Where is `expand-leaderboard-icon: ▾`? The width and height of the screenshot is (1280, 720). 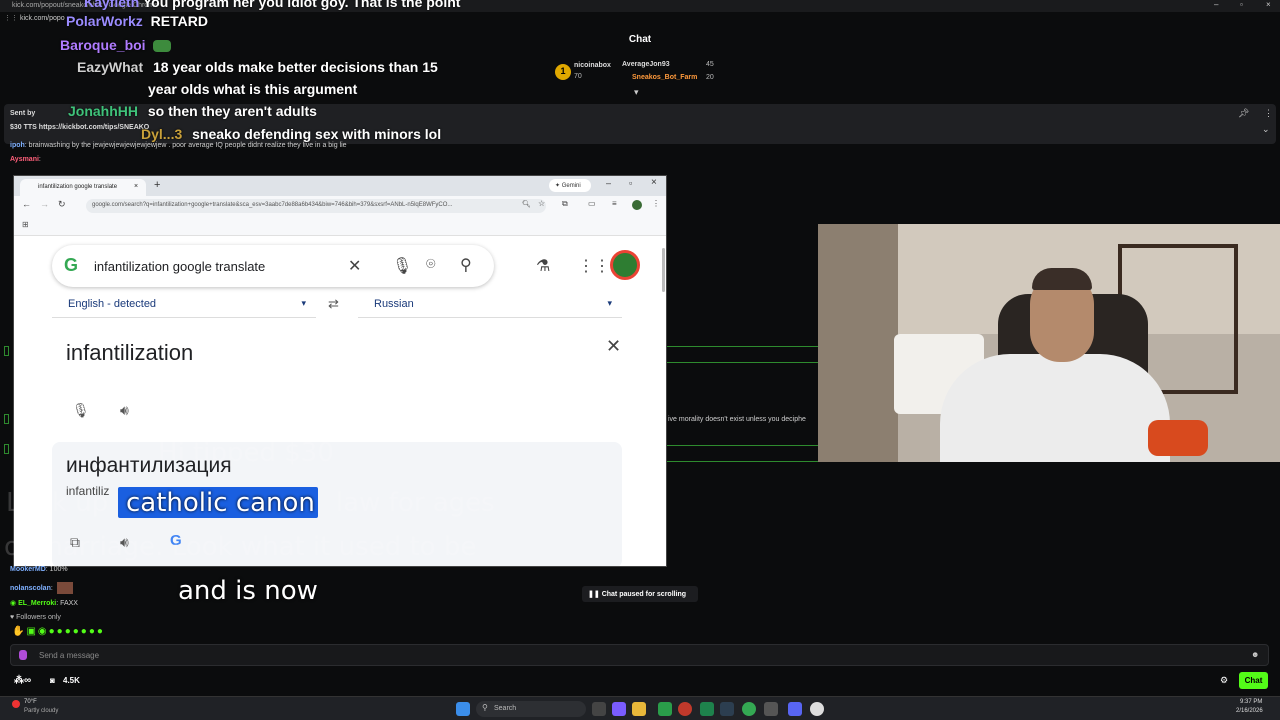
expand-leaderboard-icon: ▾ is located at coordinates (636, 92).